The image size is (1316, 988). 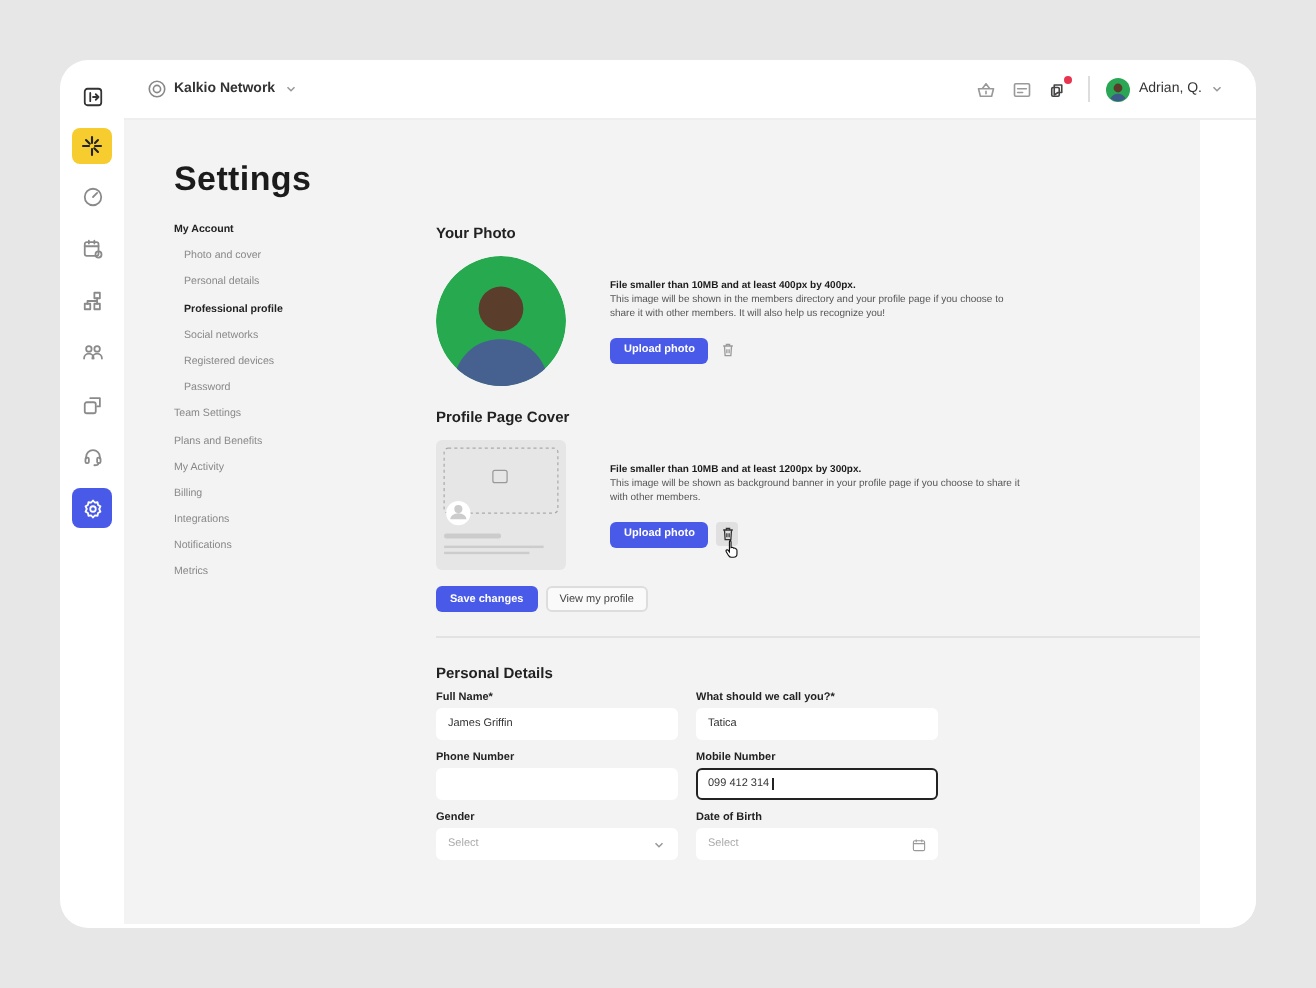 What do you see at coordinates (986, 89) in the screenshot?
I see `basket-icon` at bounding box center [986, 89].